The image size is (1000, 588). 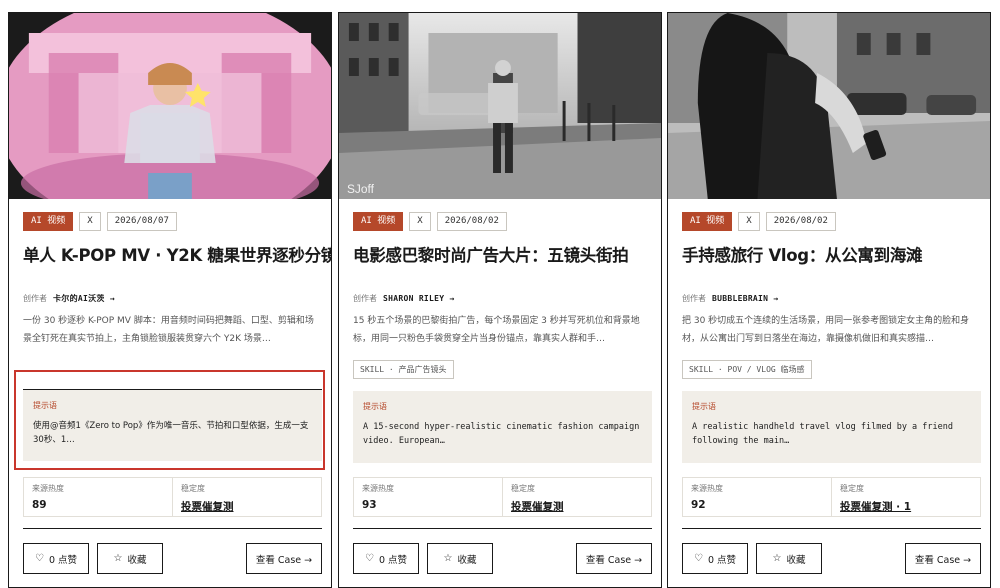 I want to click on kpop-scene-image, so click(x=170, y=106).